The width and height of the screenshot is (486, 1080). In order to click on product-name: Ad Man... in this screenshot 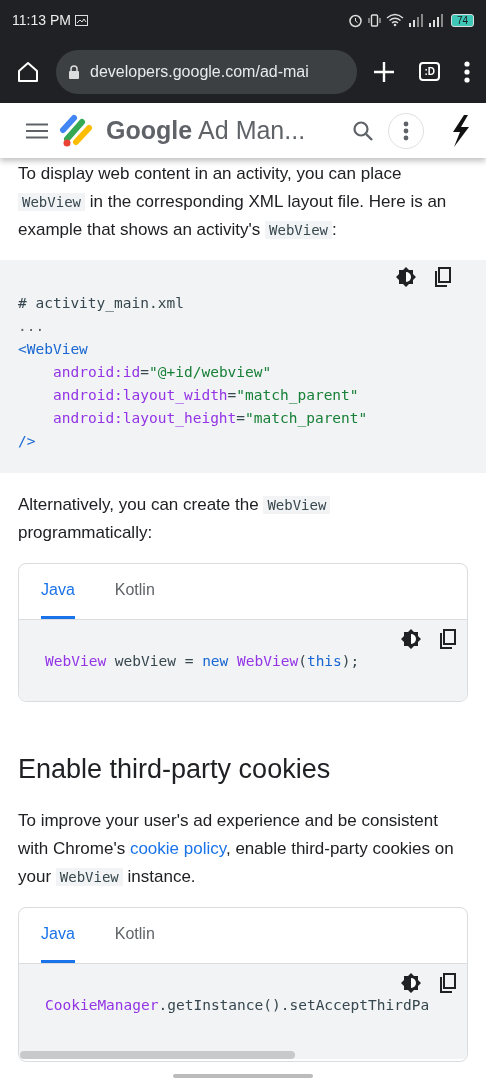, I will do `click(252, 130)`.